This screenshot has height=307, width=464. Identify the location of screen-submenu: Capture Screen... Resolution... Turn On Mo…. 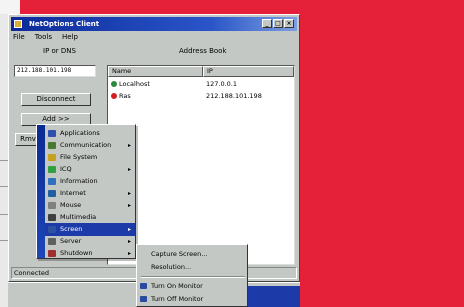
(192, 275).